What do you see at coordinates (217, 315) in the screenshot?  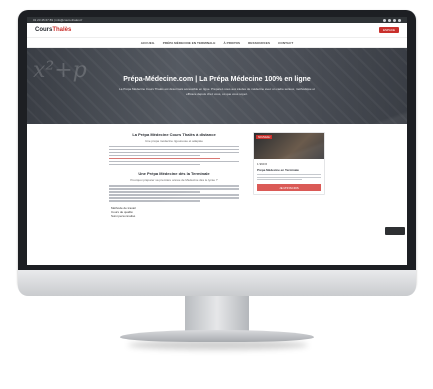 I see `monitor-stand-neck` at bounding box center [217, 315].